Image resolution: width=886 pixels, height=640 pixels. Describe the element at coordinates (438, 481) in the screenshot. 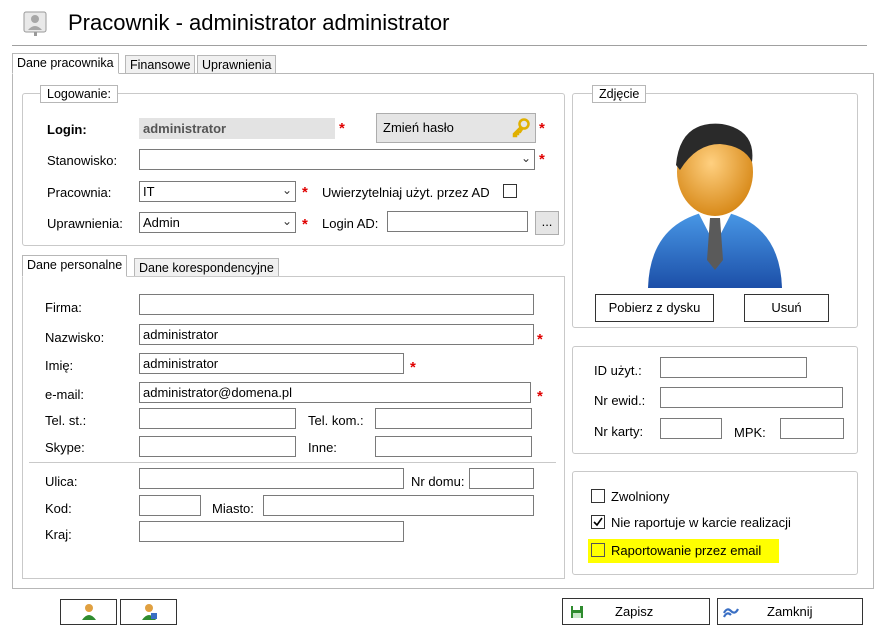

I see `house-number-label: Nr domu:` at that location.